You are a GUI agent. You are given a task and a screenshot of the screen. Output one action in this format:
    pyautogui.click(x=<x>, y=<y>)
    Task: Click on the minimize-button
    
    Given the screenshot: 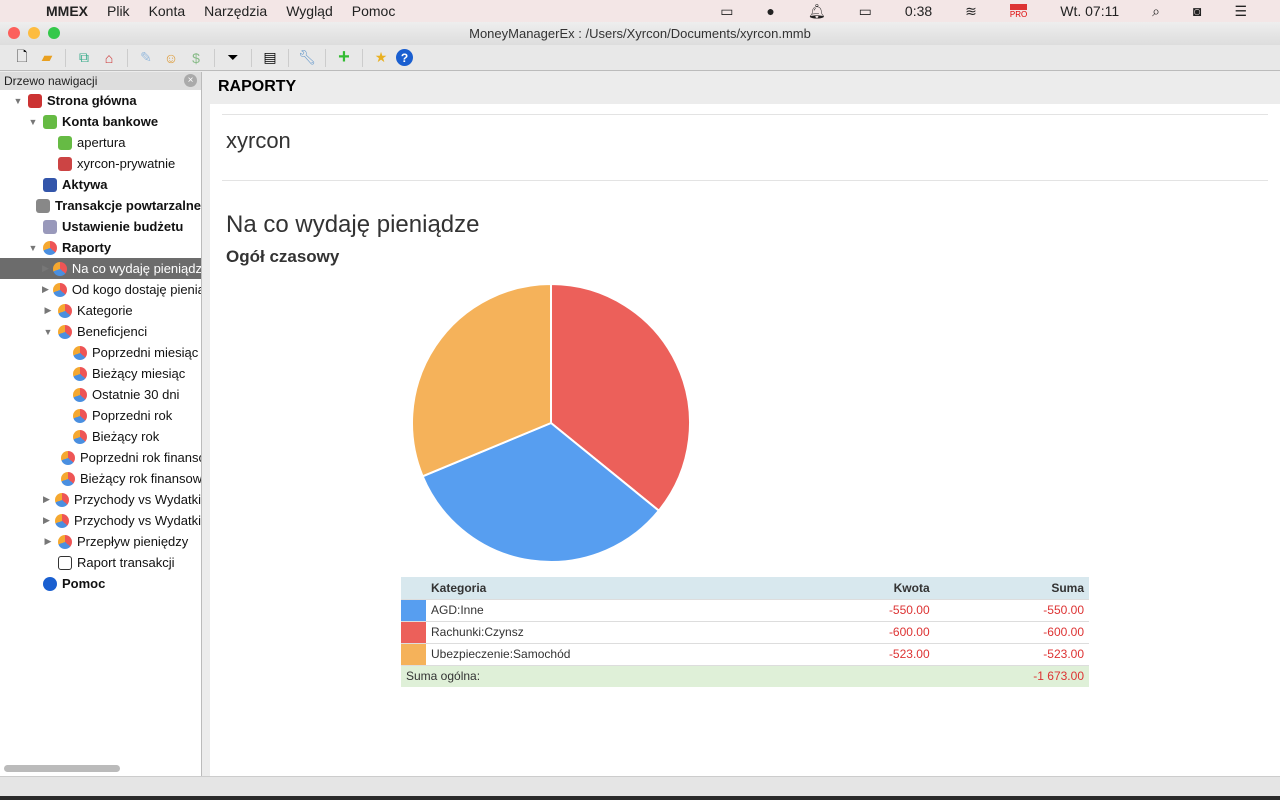 What is the action you would take?
    pyautogui.click(x=34, y=33)
    